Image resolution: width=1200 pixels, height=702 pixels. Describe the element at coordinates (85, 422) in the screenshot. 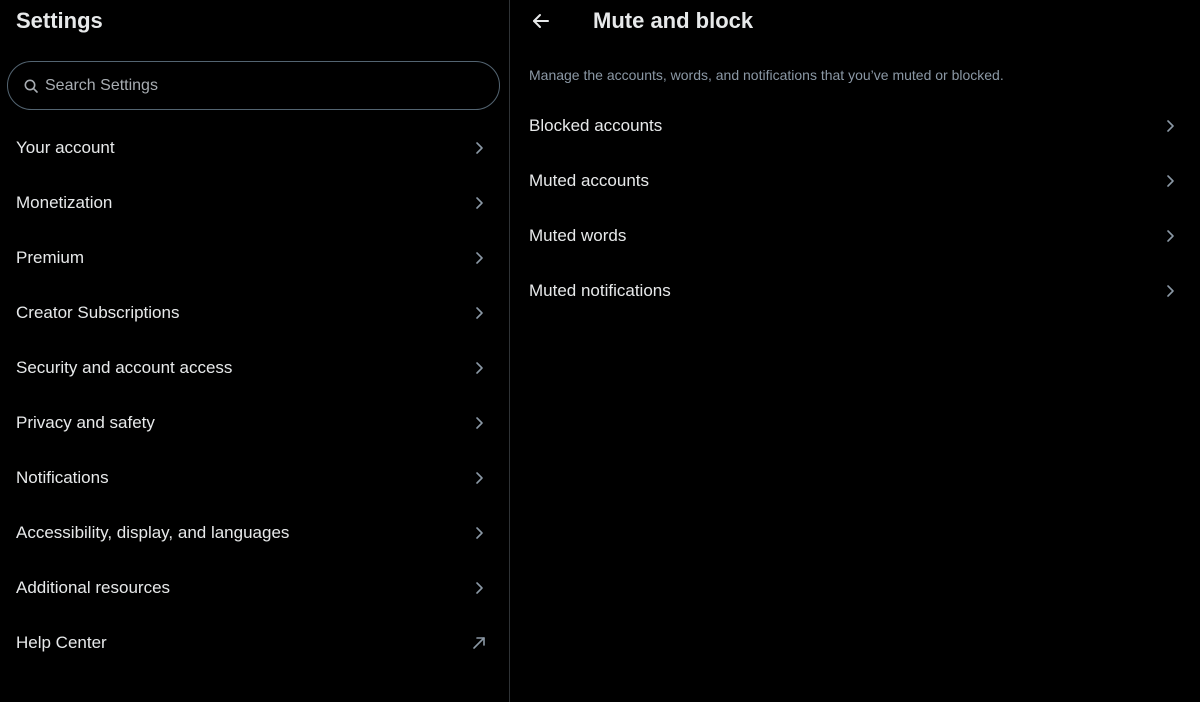

I see `nav-item-label: Privacy and safety` at that location.